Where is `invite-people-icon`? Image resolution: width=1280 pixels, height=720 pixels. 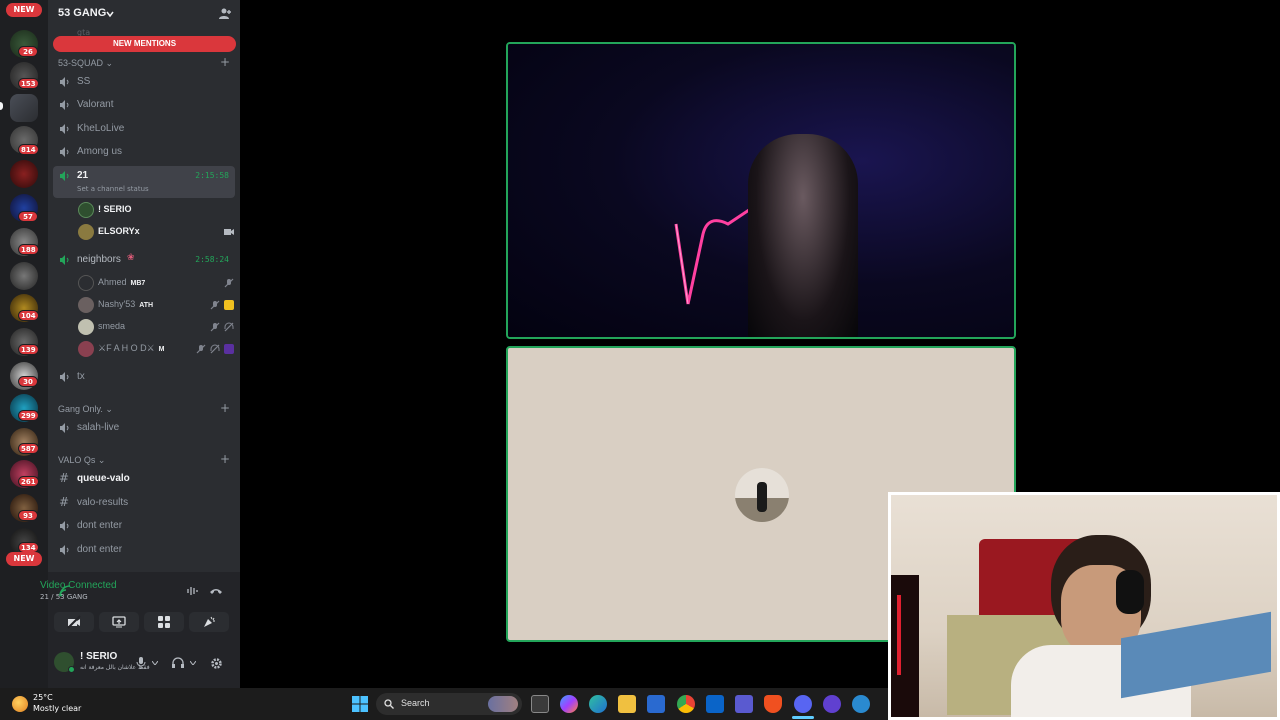
invite-people-icon is located at coordinates (225, 14).